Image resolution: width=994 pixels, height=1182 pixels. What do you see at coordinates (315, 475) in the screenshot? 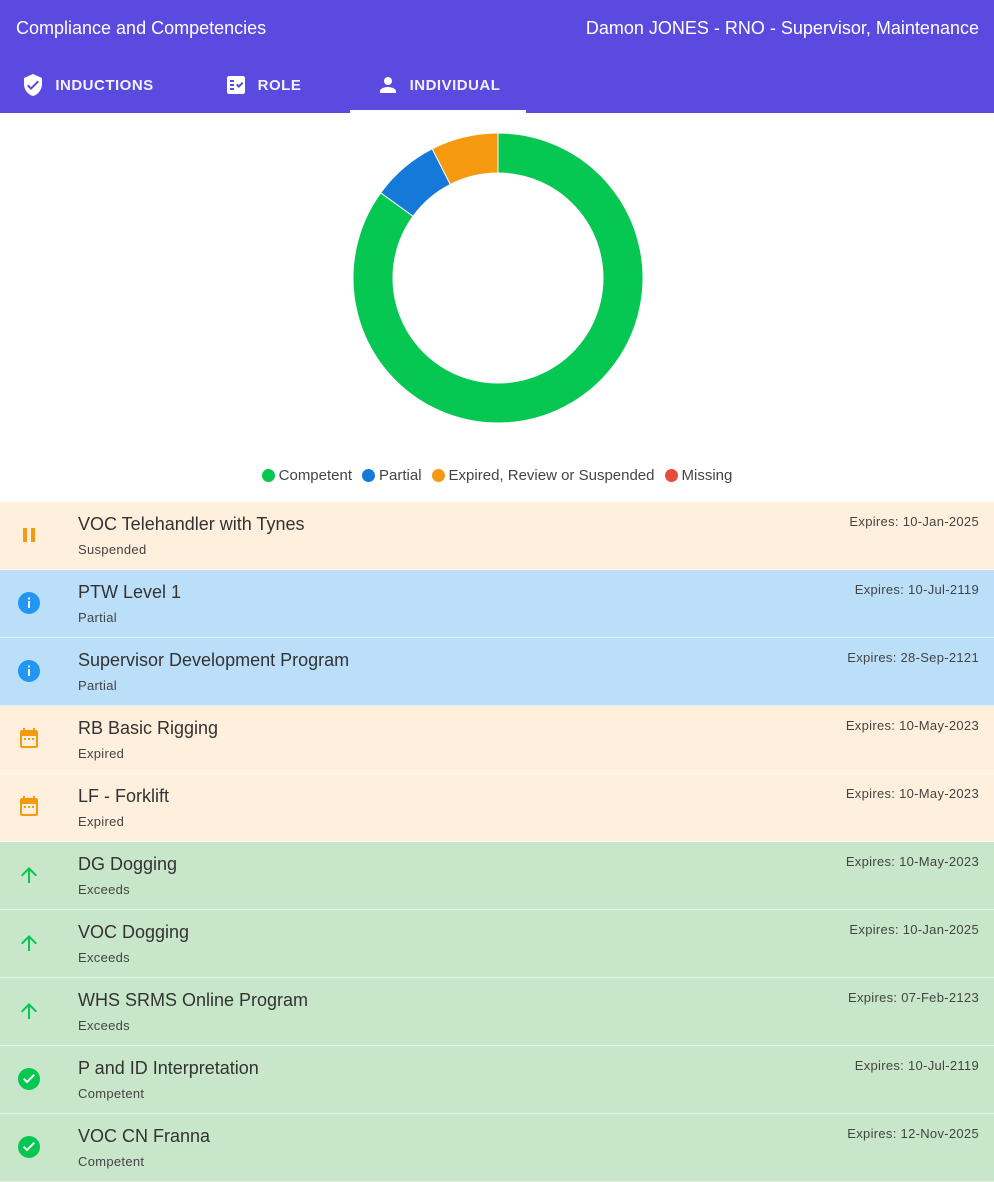
I see `legend-label: Competent` at bounding box center [315, 475].